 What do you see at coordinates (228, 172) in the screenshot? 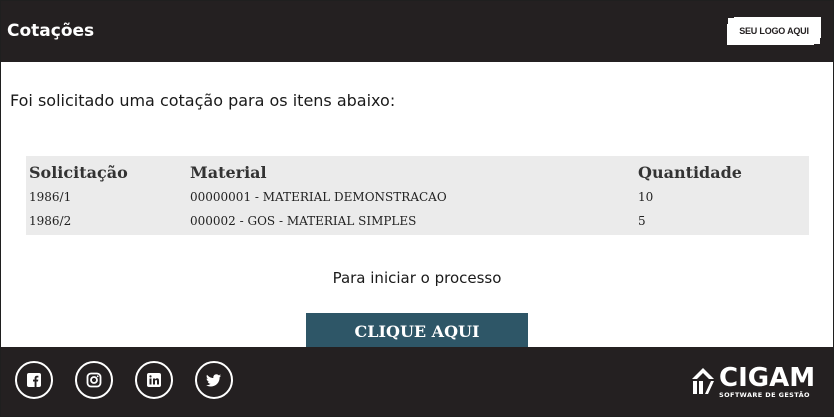
I see `column-header-material: Material` at bounding box center [228, 172].